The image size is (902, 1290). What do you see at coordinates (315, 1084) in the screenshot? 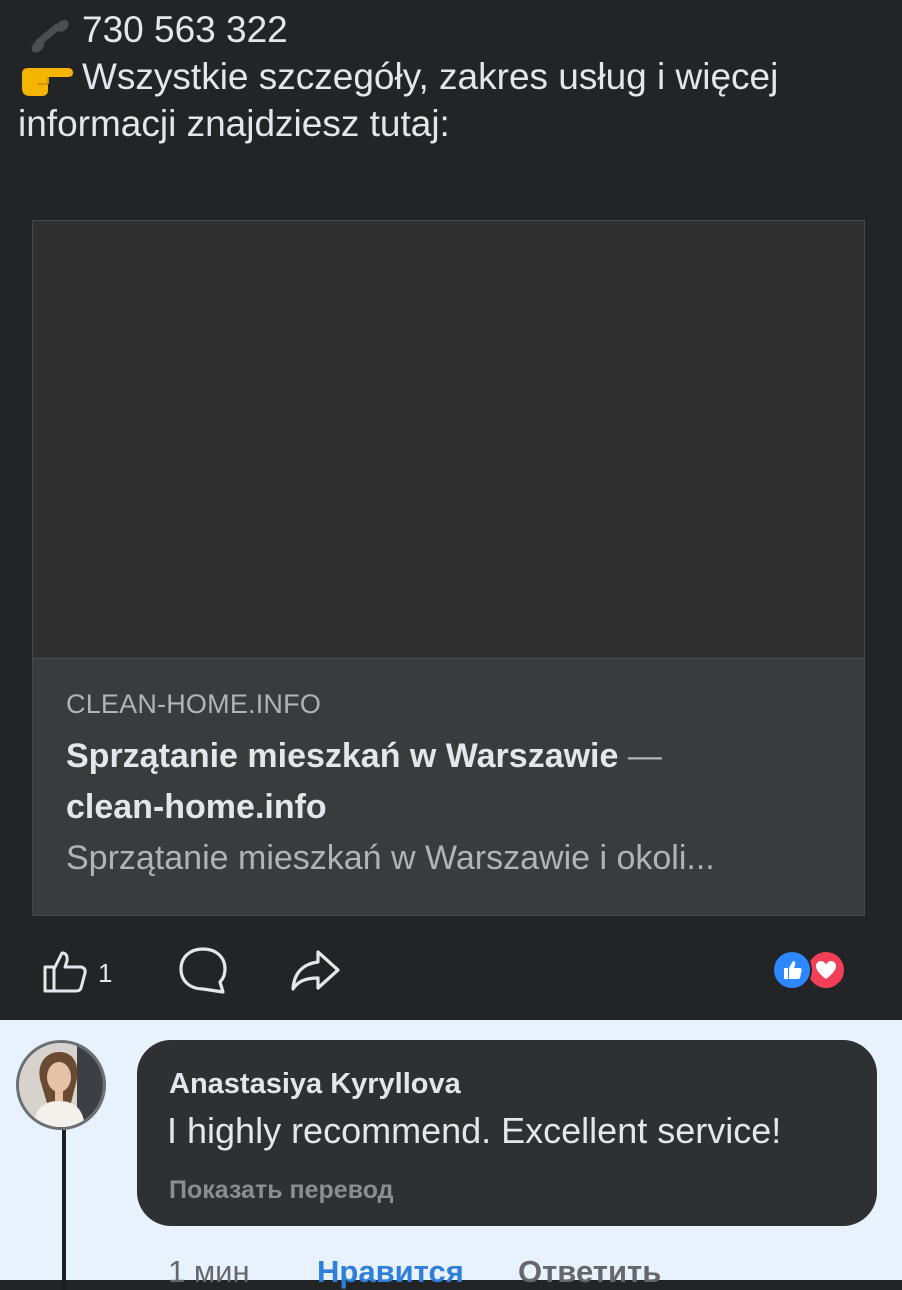
I see `comment-author: Anastasiya Kyryllova` at bounding box center [315, 1084].